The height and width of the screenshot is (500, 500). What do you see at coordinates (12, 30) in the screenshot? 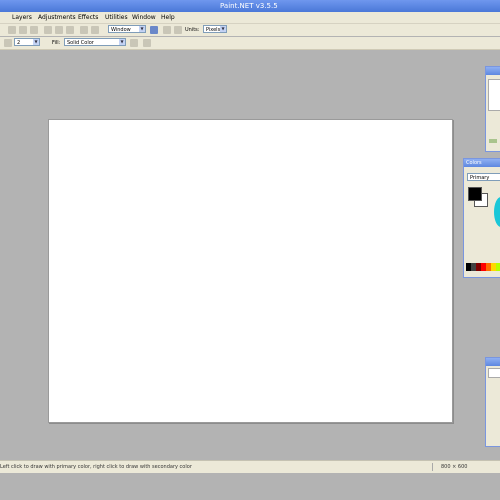
I see `new-icon` at bounding box center [12, 30].